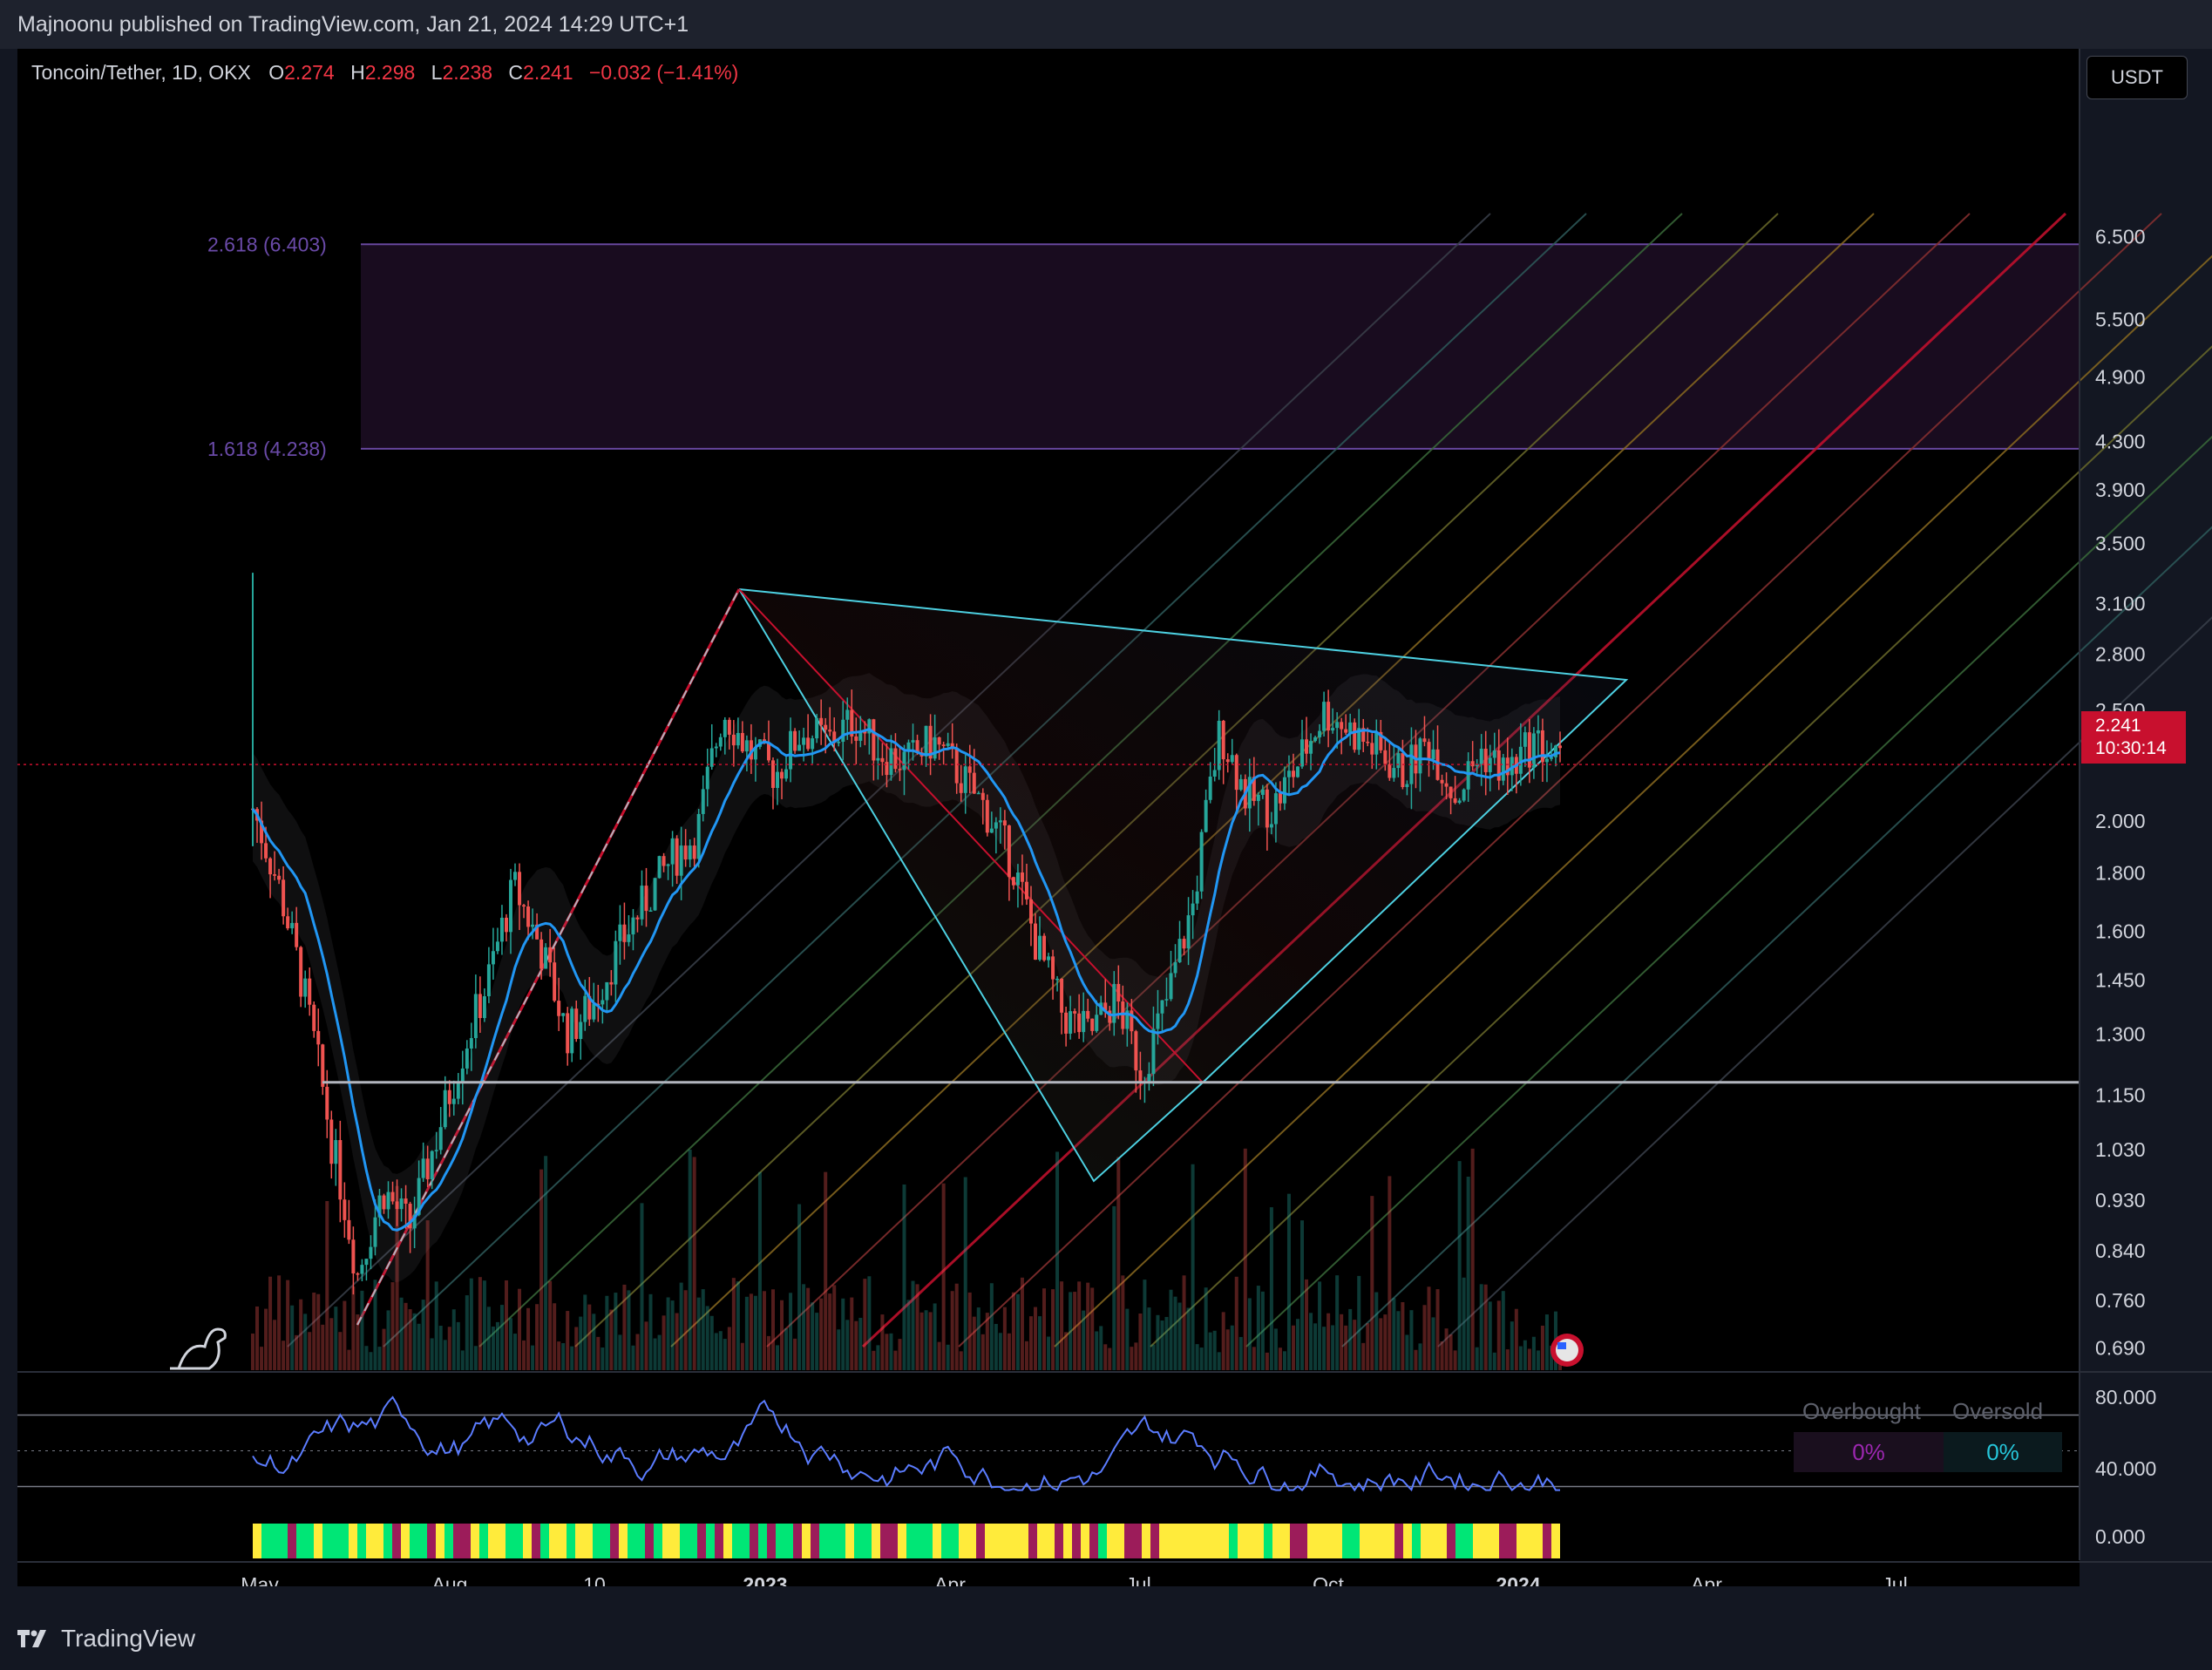 Image resolution: width=2212 pixels, height=1670 pixels. I want to click on price-tick: 4.900, so click(2120, 376).